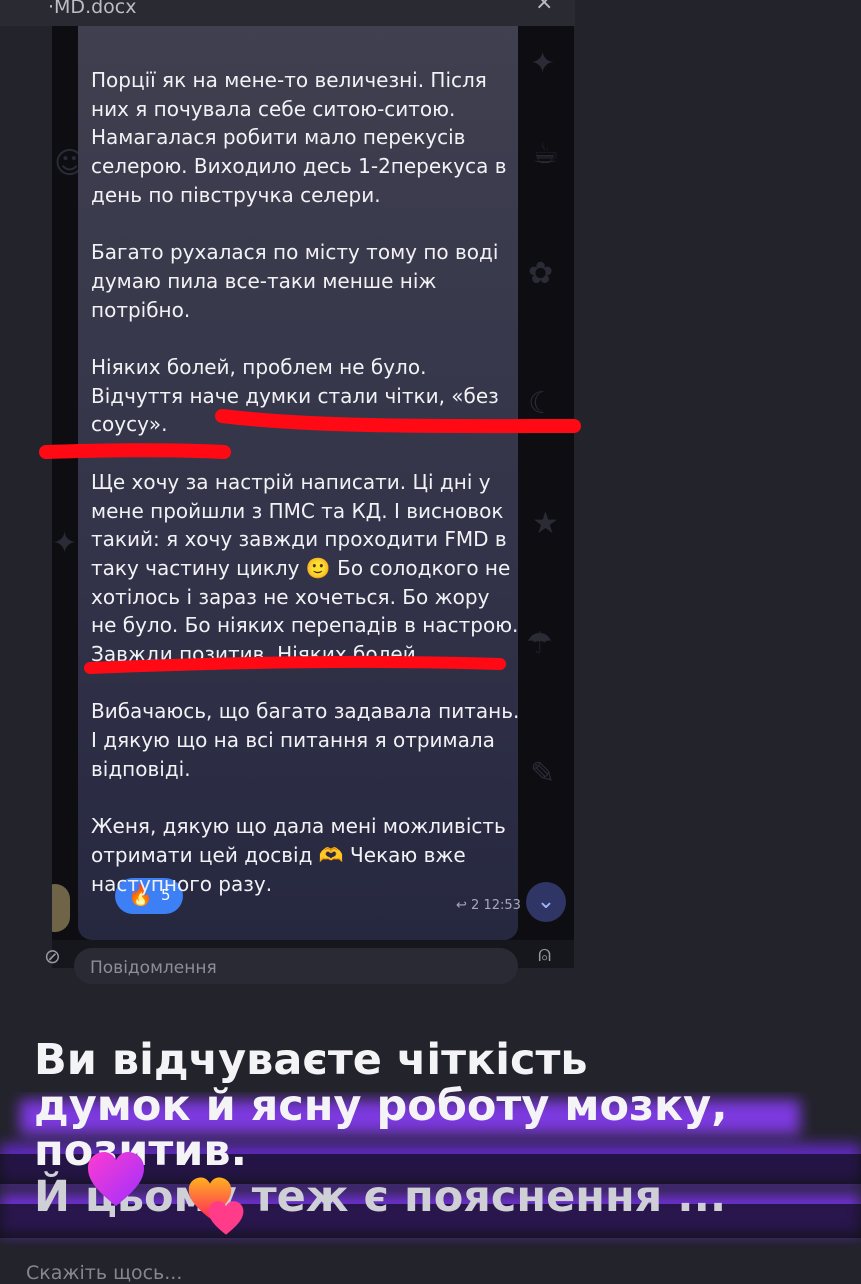 The height and width of the screenshot is (1284, 861). I want to click on sender-avatar, so click(61, 908).